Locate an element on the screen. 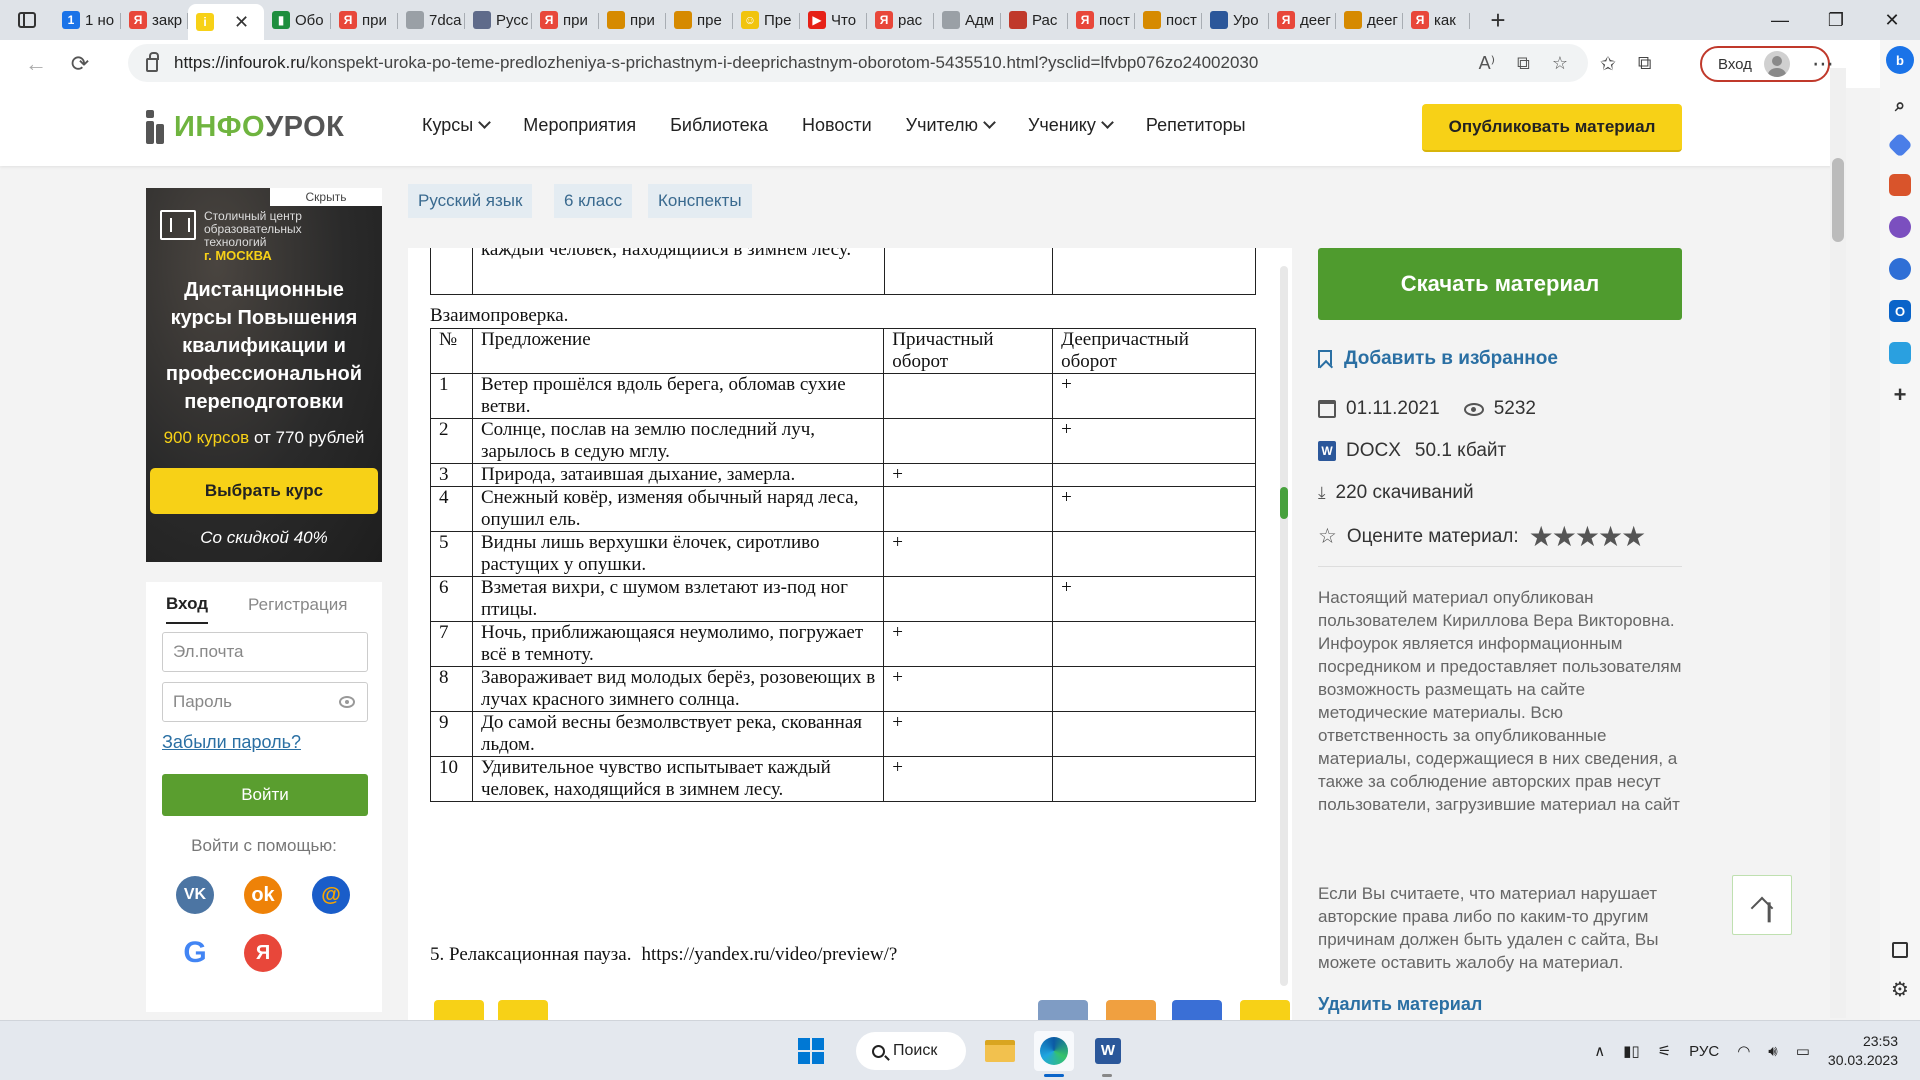 Image resolution: width=1920 pixels, height=1080 pixels. browser-tab: Якак is located at coordinates (1436, 20).